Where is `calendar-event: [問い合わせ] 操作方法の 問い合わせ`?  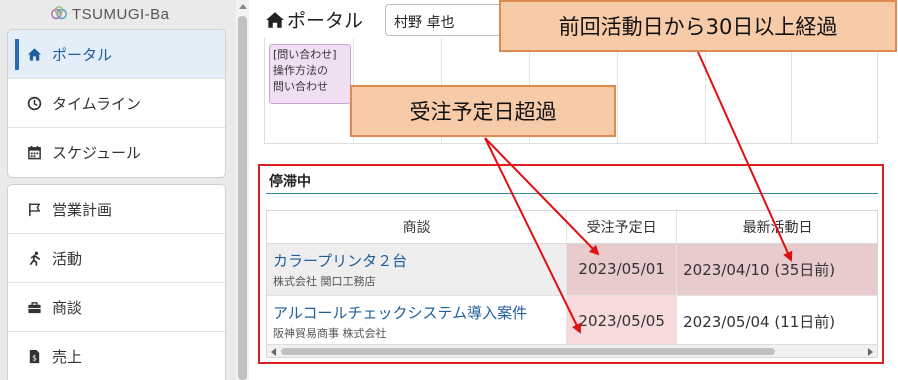
calendar-event: [問い合わせ] 操作方法の 問い合わせ is located at coordinates (310, 74).